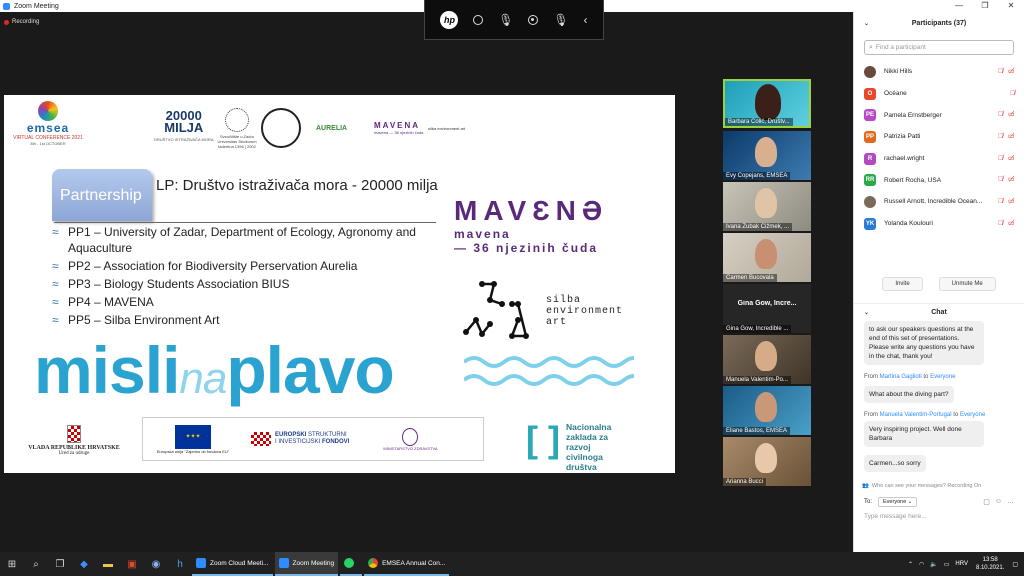 This screenshot has height=576, width=1024. I want to click on eu-logo: Europska unija "Zajedno do fondova EU", so click(193, 439).